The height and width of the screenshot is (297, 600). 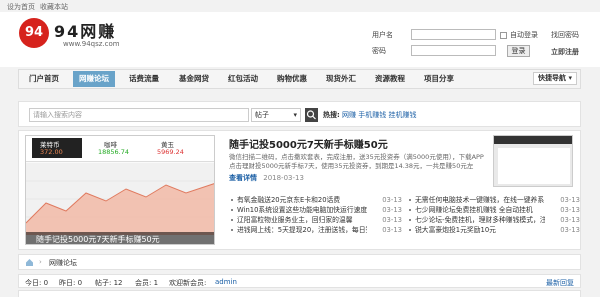 What do you see at coordinates (439, 79) in the screenshot?
I see `nav-item-projects: 项目分享` at bounding box center [439, 79].